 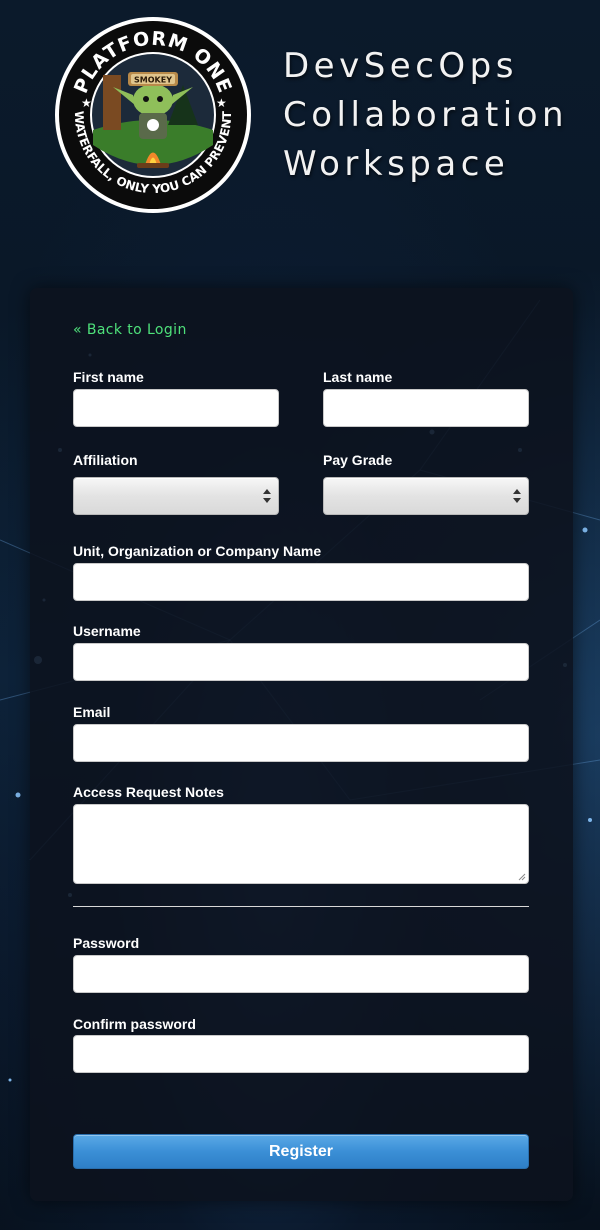 What do you see at coordinates (106, 943) in the screenshot?
I see `password-label: Password` at bounding box center [106, 943].